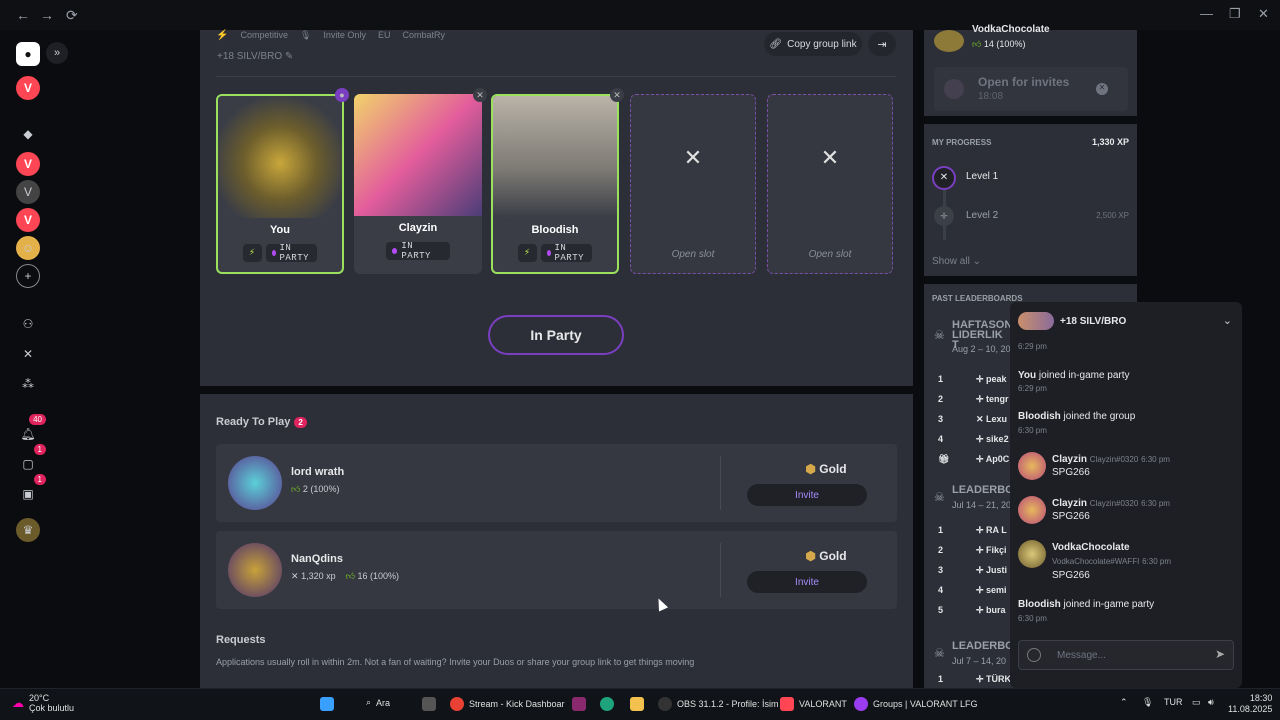 Image resolution: width=1280 pixels, height=720 pixels. I want to click on show-all-link: Show all ⌄, so click(956, 261).